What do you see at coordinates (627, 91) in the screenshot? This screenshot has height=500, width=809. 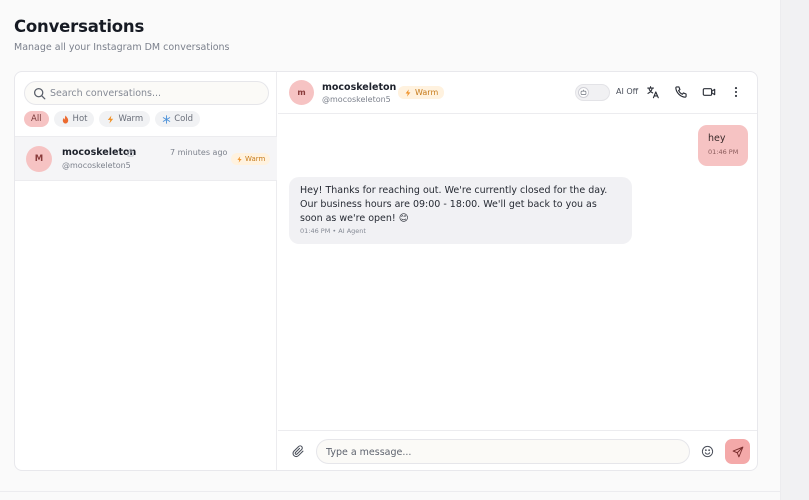 I see `ai-status-label: AI Off` at bounding box center [627, 91].